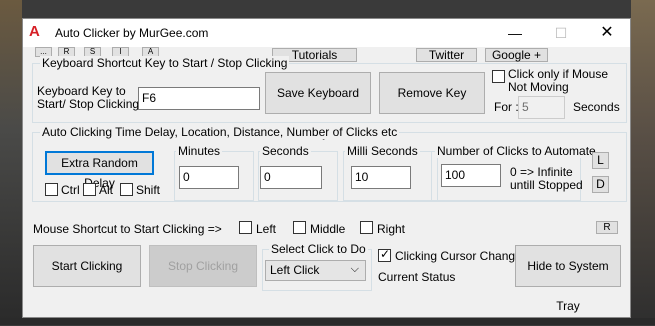 This screenshot has height=326, width=655. Describe the element at coordinates (106, 190) in the screenshot. I see `alt-label: Alt` at that location.